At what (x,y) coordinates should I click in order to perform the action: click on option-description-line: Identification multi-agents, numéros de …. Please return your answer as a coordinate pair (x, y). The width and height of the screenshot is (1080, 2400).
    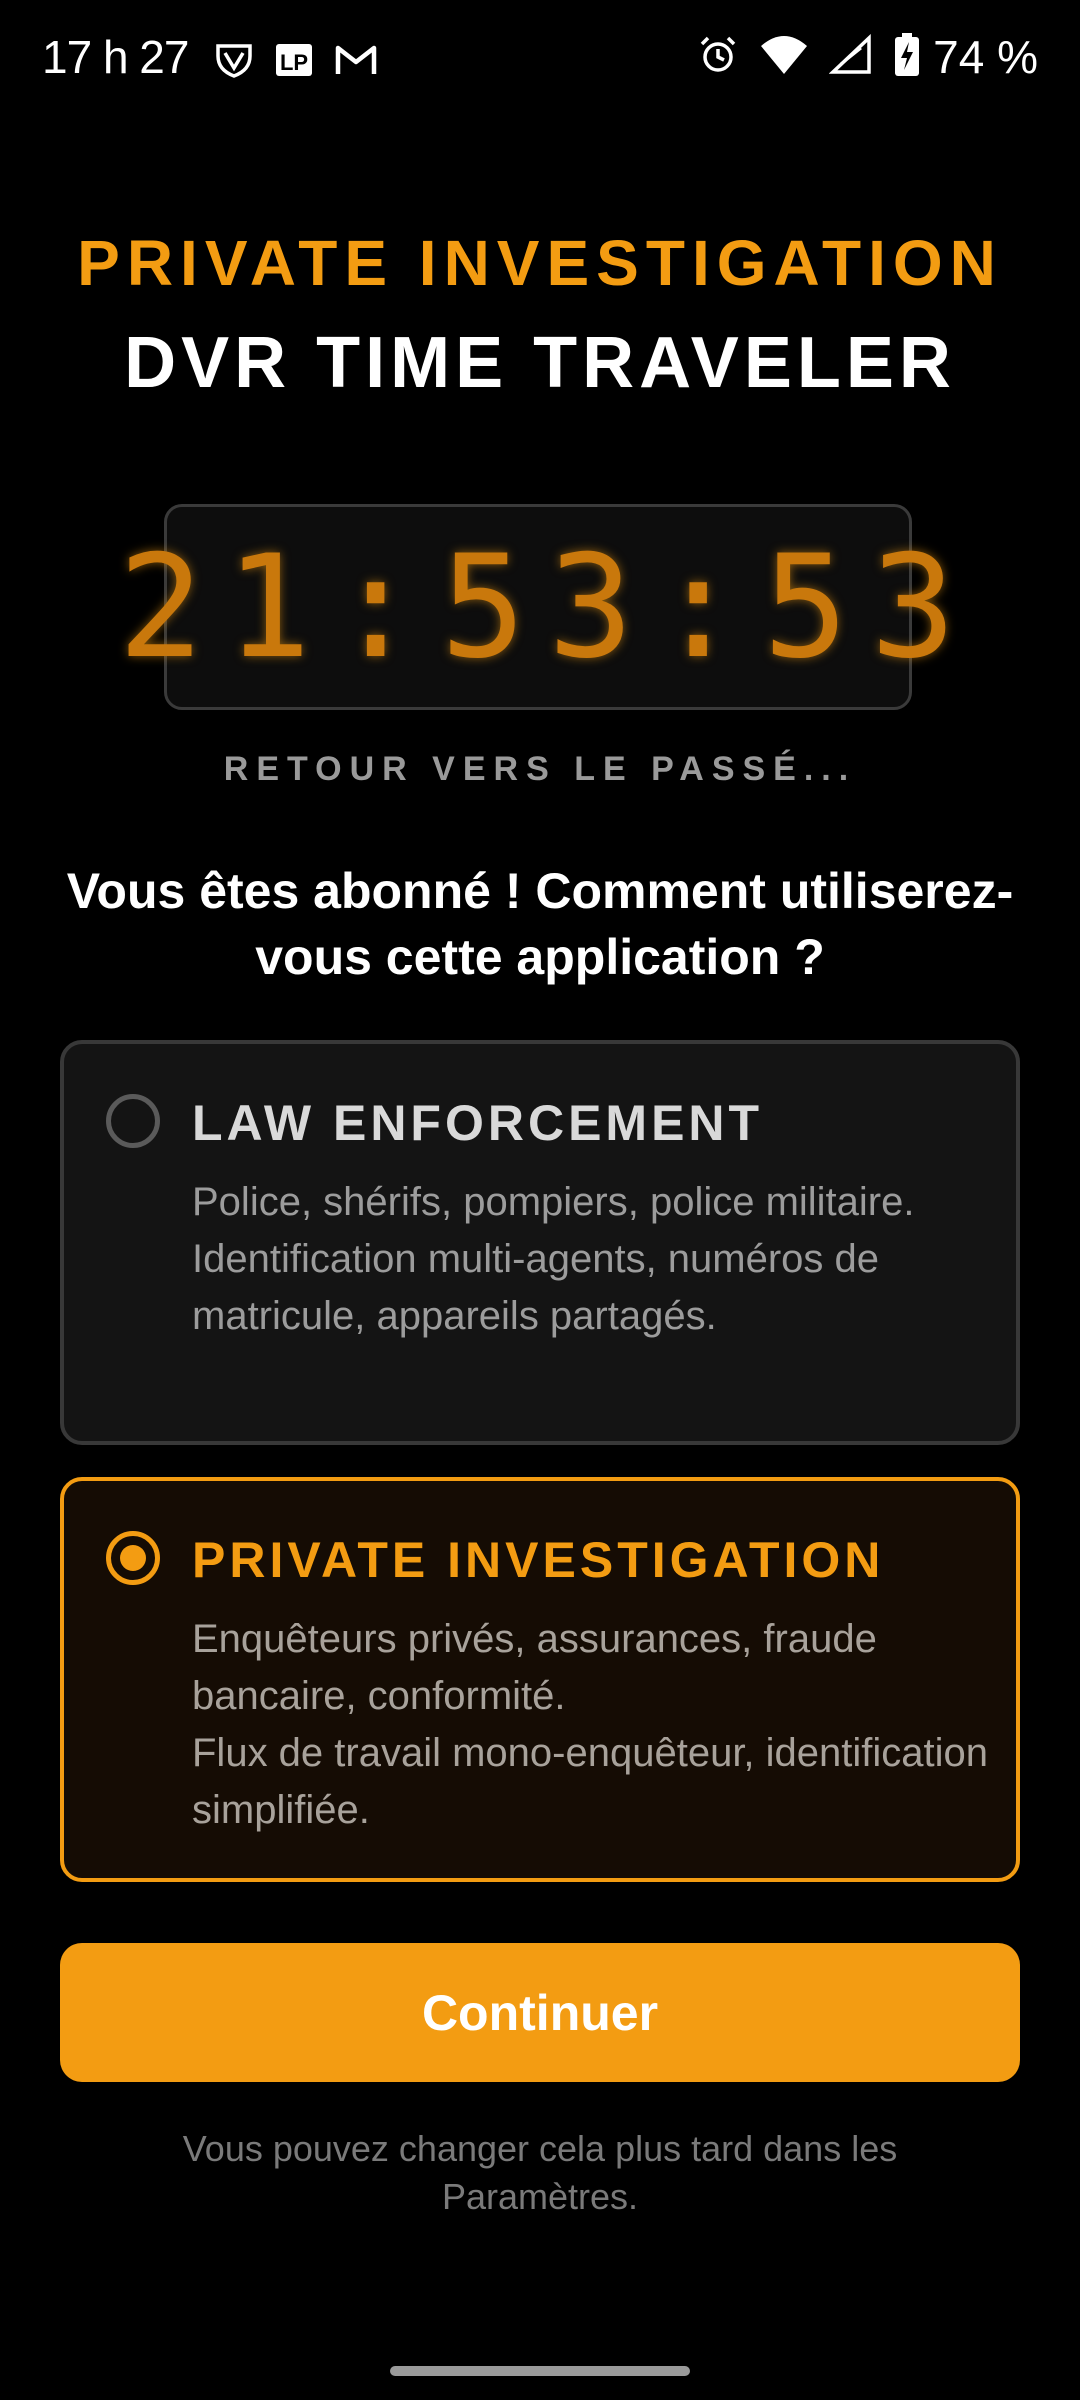
    Looking at the image, I should click on (536, 1287).